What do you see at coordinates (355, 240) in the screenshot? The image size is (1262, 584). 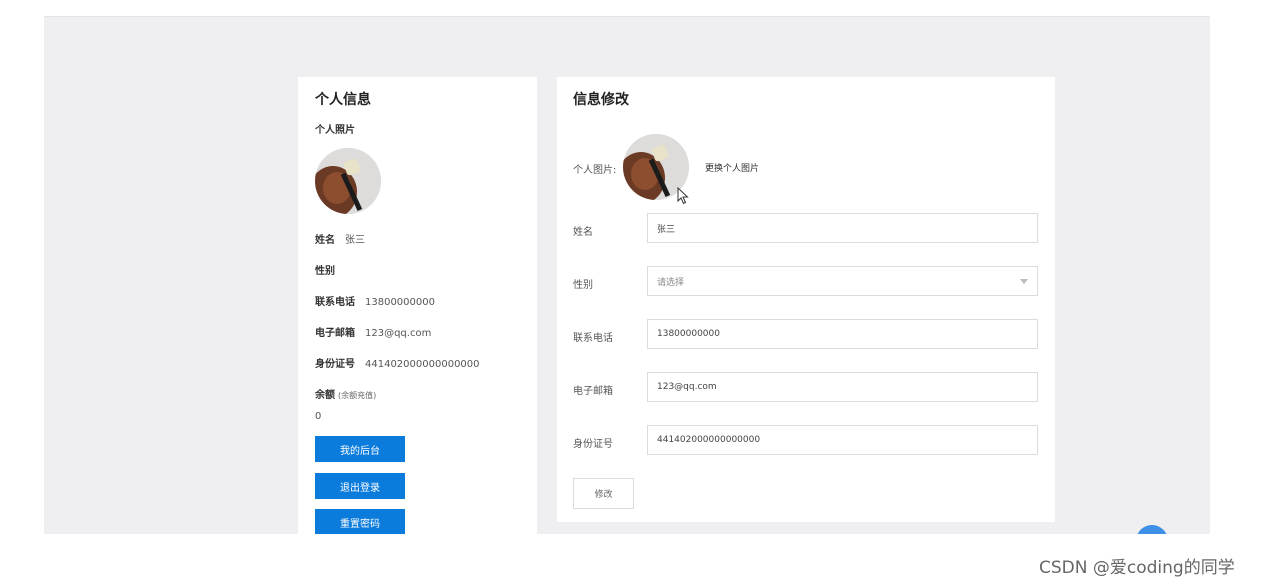 I see `name-value: 张三` at bounding box center [355, 240].